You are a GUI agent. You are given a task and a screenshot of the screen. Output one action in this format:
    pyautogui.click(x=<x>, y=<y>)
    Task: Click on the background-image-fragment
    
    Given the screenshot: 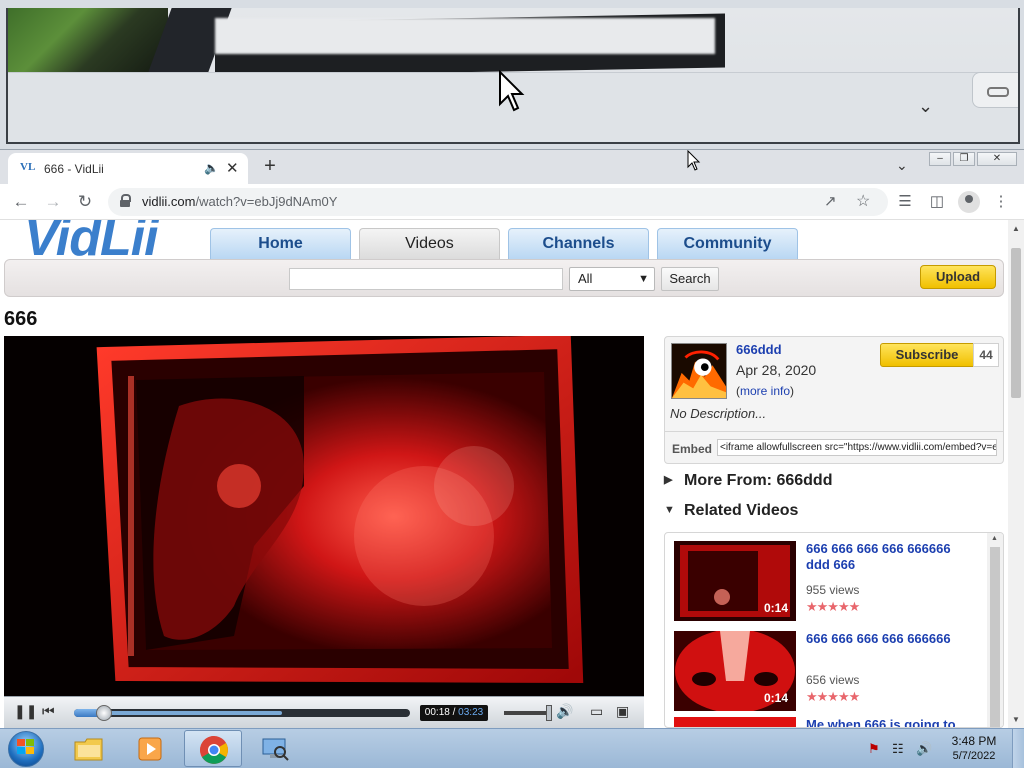 What is the action you would take?
    pyautogui.click(x=88, y=40)
    